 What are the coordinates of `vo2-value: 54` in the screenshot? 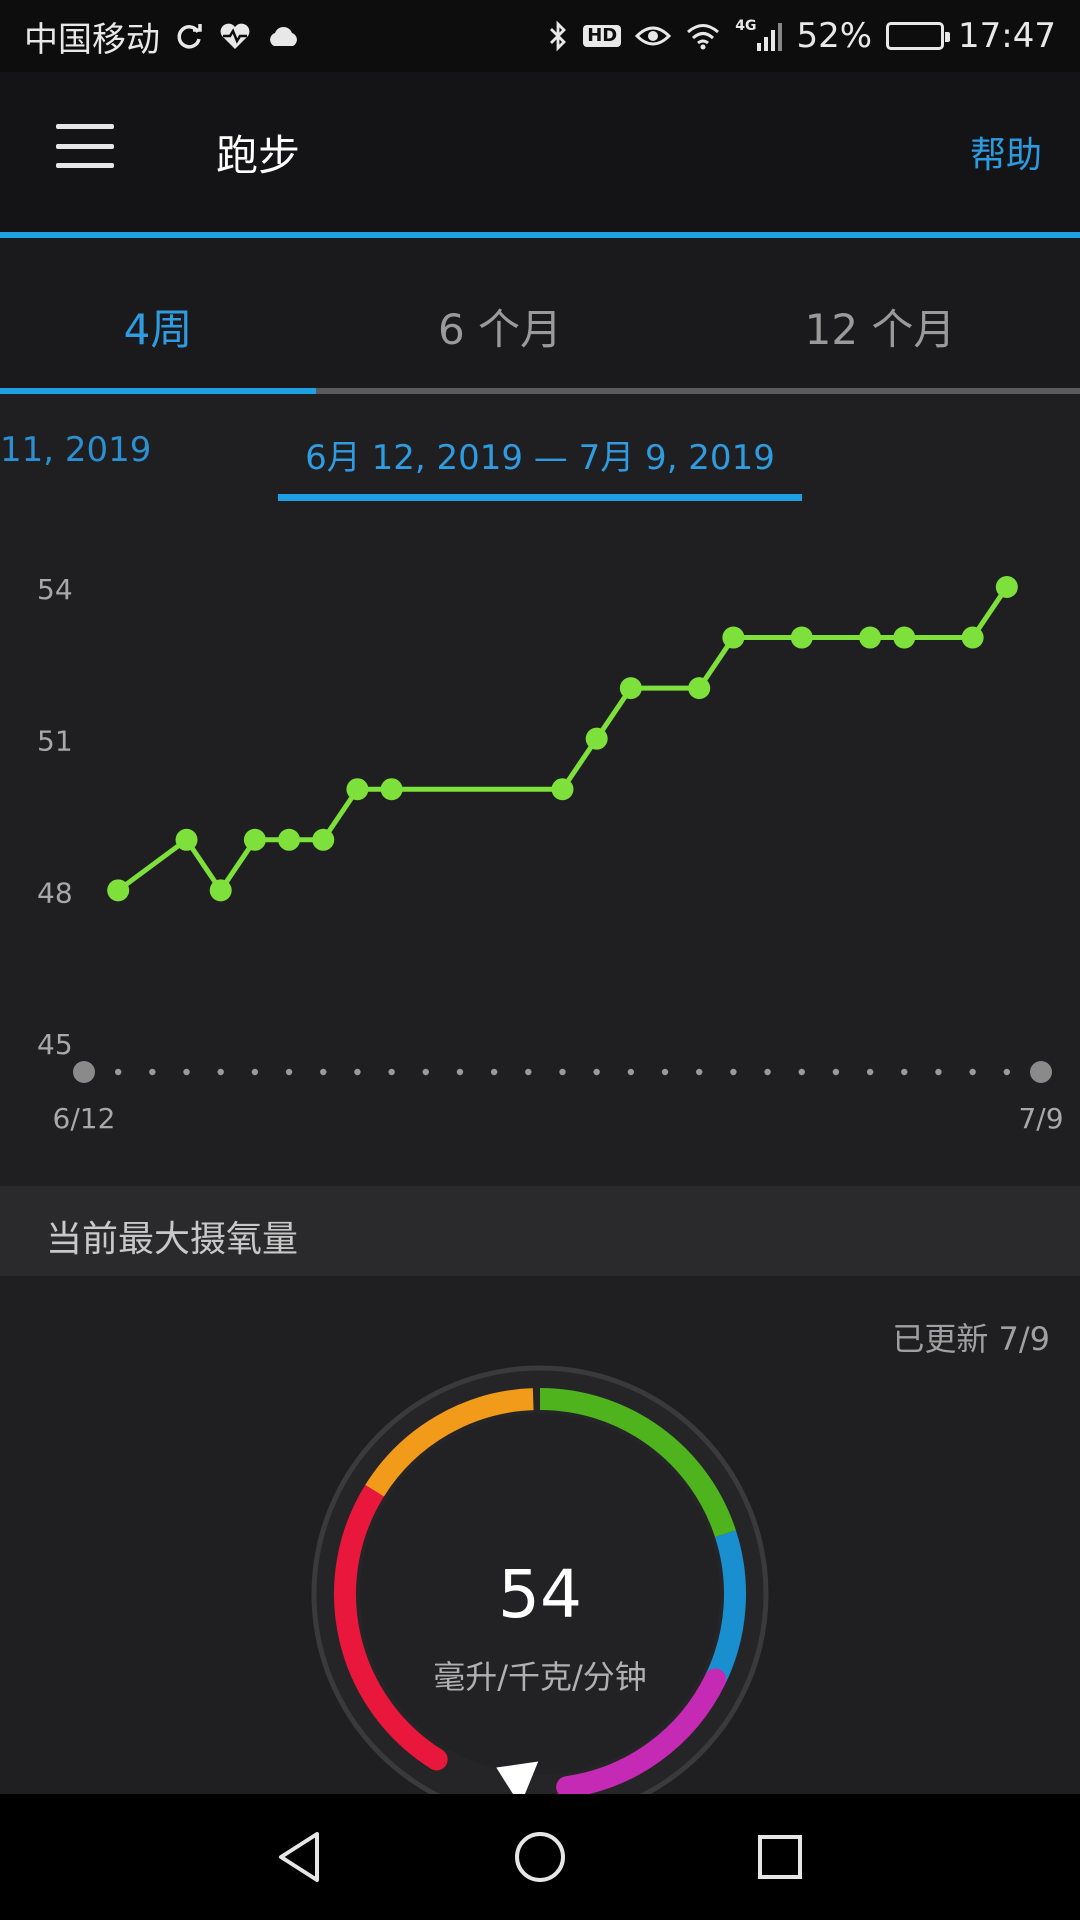 It's located at (540, 1594).